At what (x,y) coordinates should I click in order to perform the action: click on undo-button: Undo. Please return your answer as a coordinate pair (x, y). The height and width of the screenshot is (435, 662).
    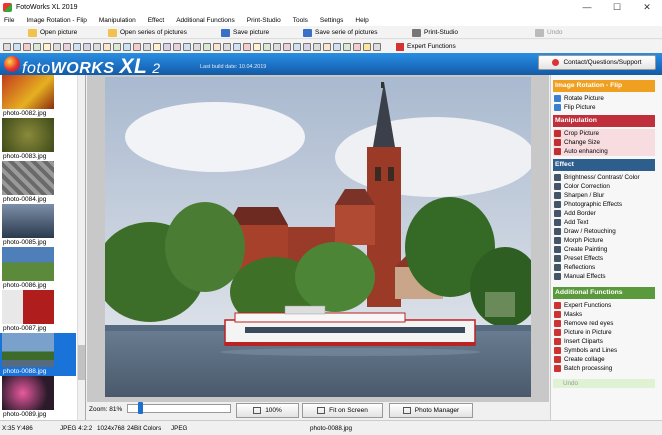
    Looking at the image, I should click on (549, 32).